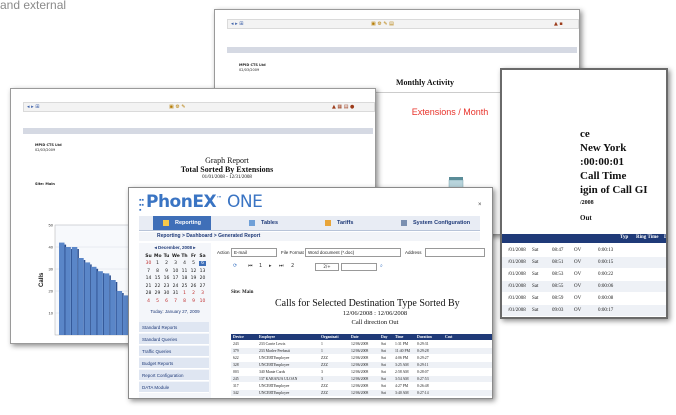 Image resolution: width=676 pixels, height=415 pixels. Describe the element at coordinates (382, 24) in the screenshot. I see `toolbar-icons: ▣ ⚙ ✎ ▤` at that location.